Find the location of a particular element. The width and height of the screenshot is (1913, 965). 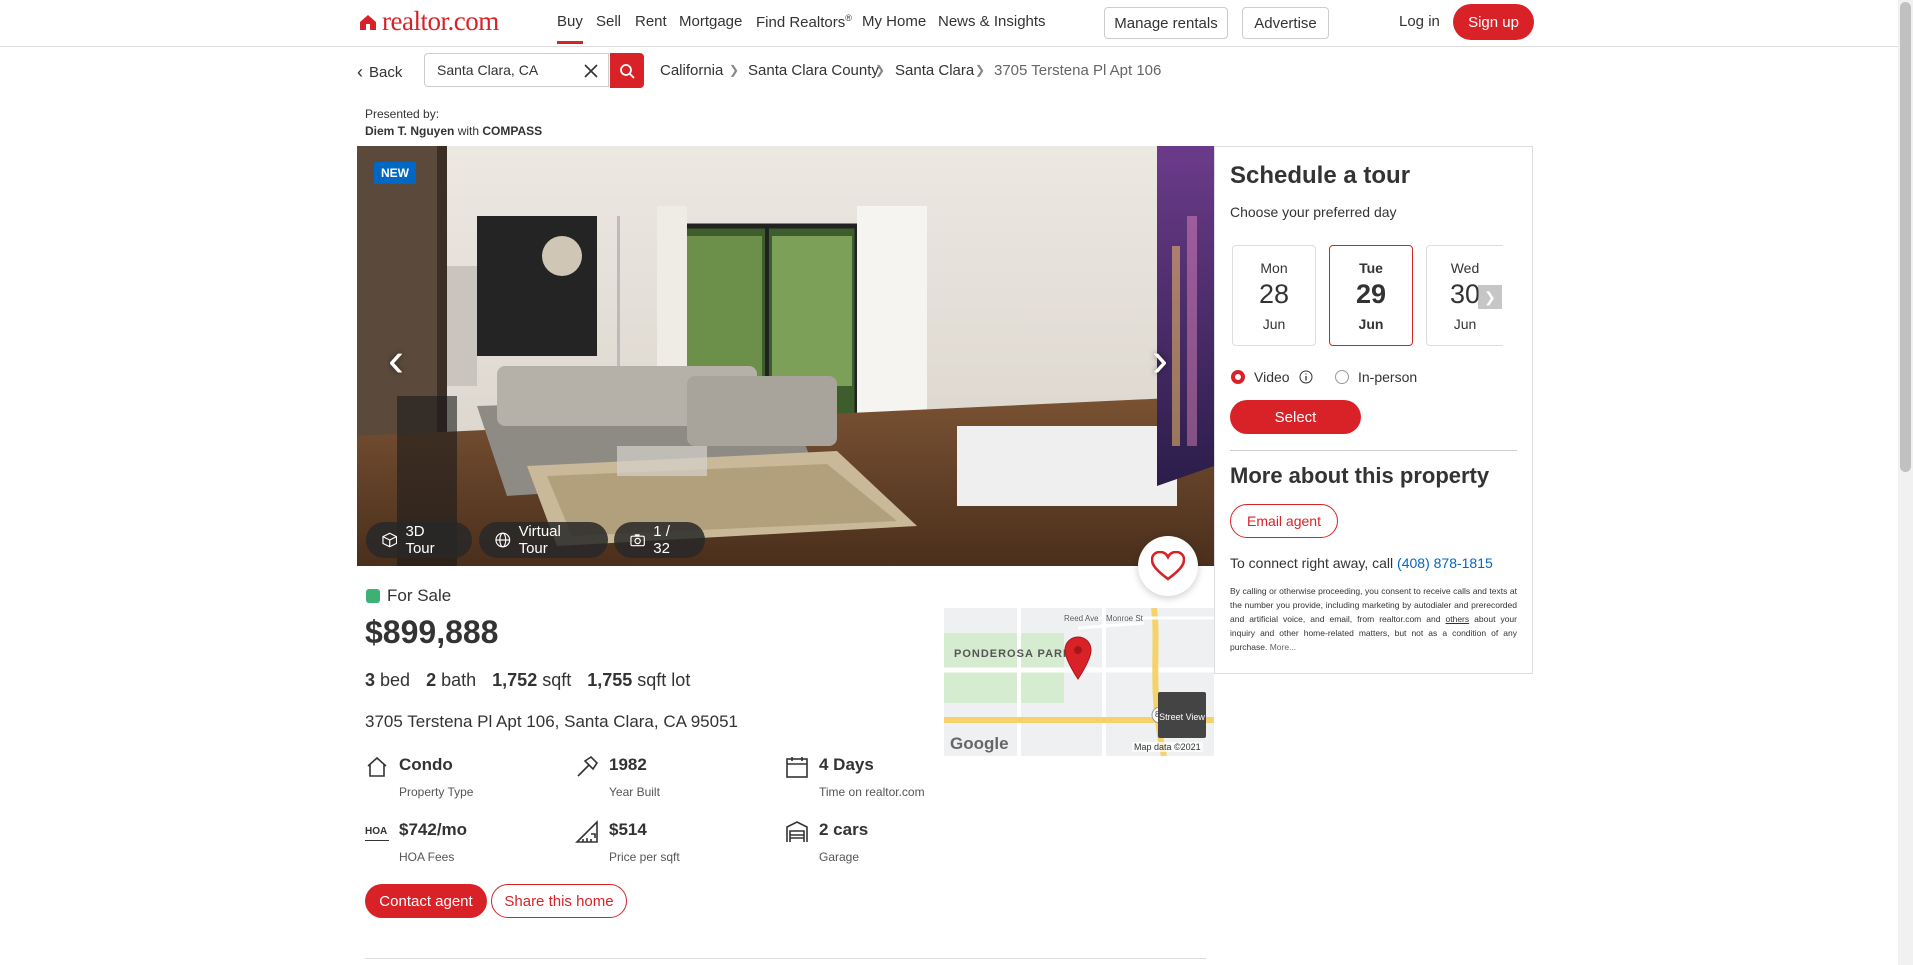

feature-price-per-sqft: $514 Price per sqft is located at coordinates (627, 842).